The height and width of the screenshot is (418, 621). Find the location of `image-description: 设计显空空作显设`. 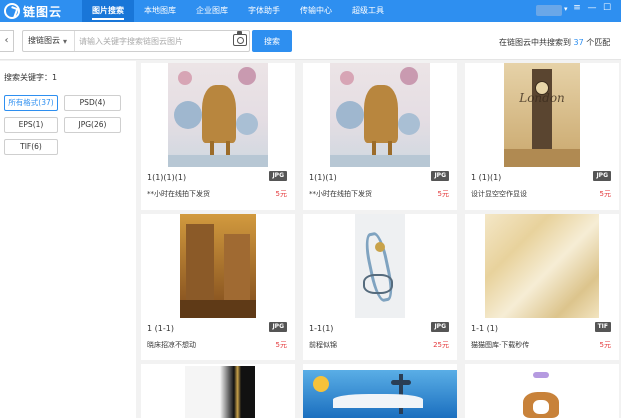

image-description: 设计显空空作显设 is located at coordinates (499, 194).